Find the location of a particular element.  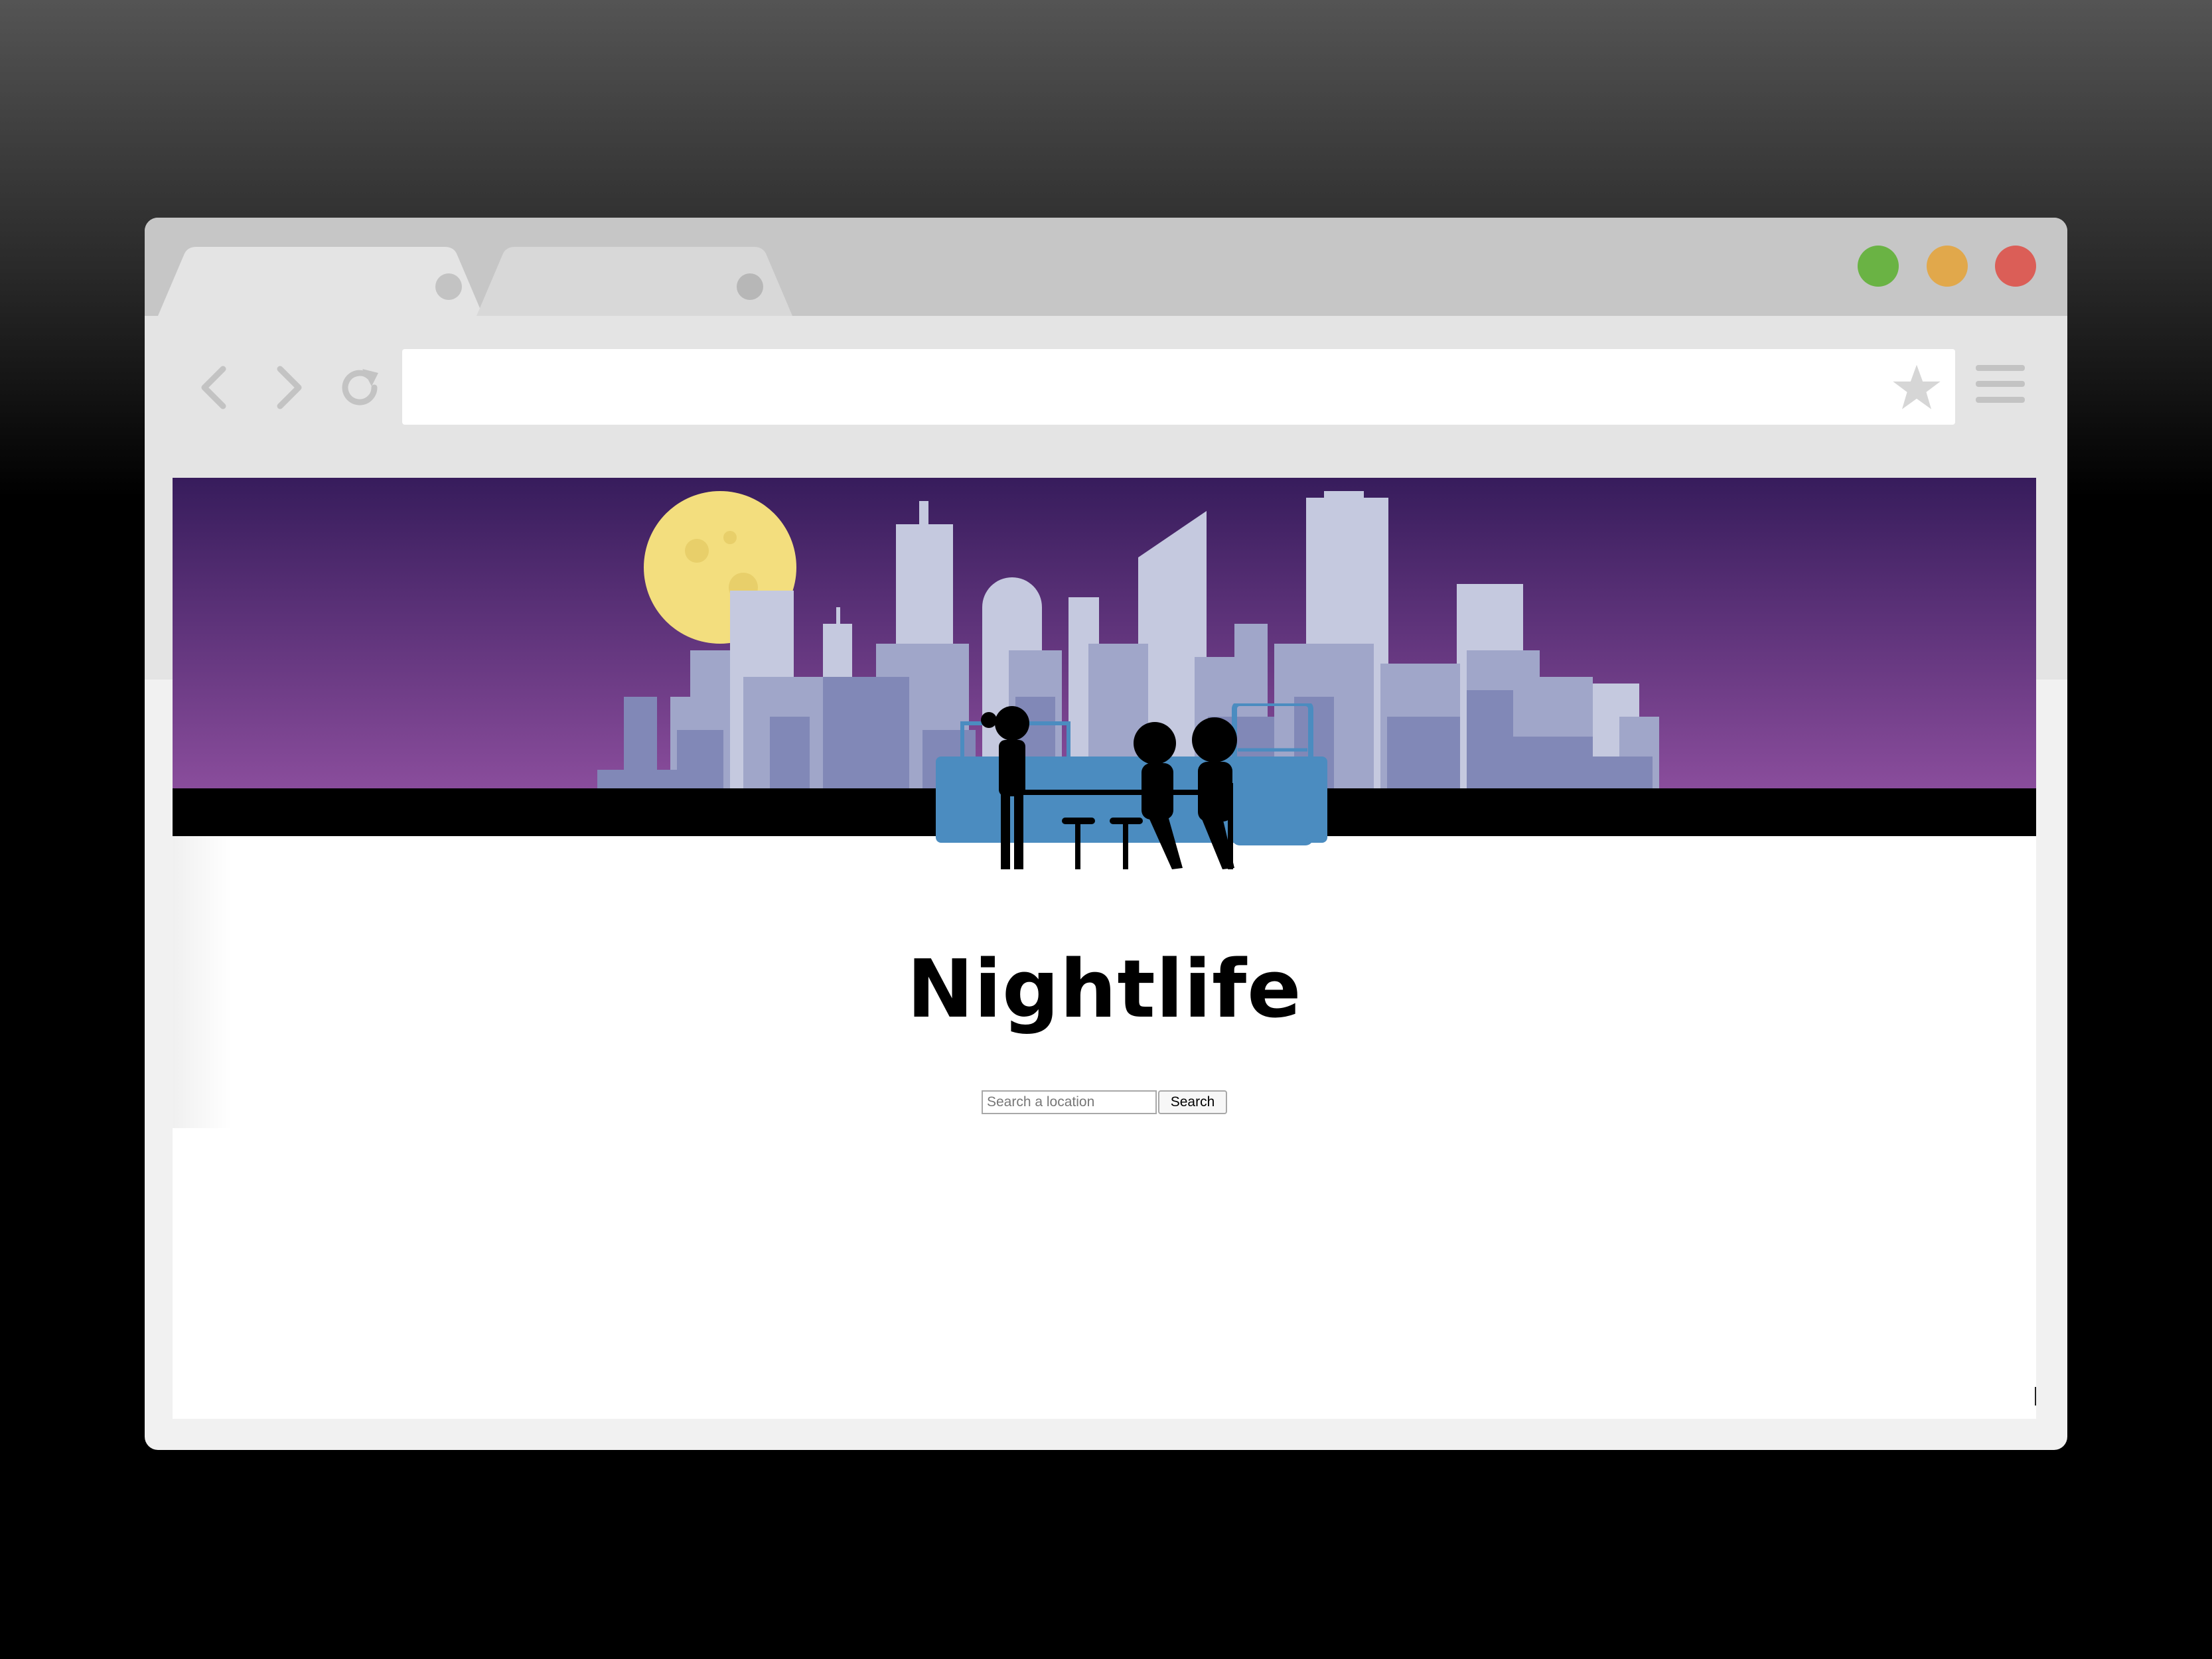

search-button: Search is located at coordinates (1192, 1102).